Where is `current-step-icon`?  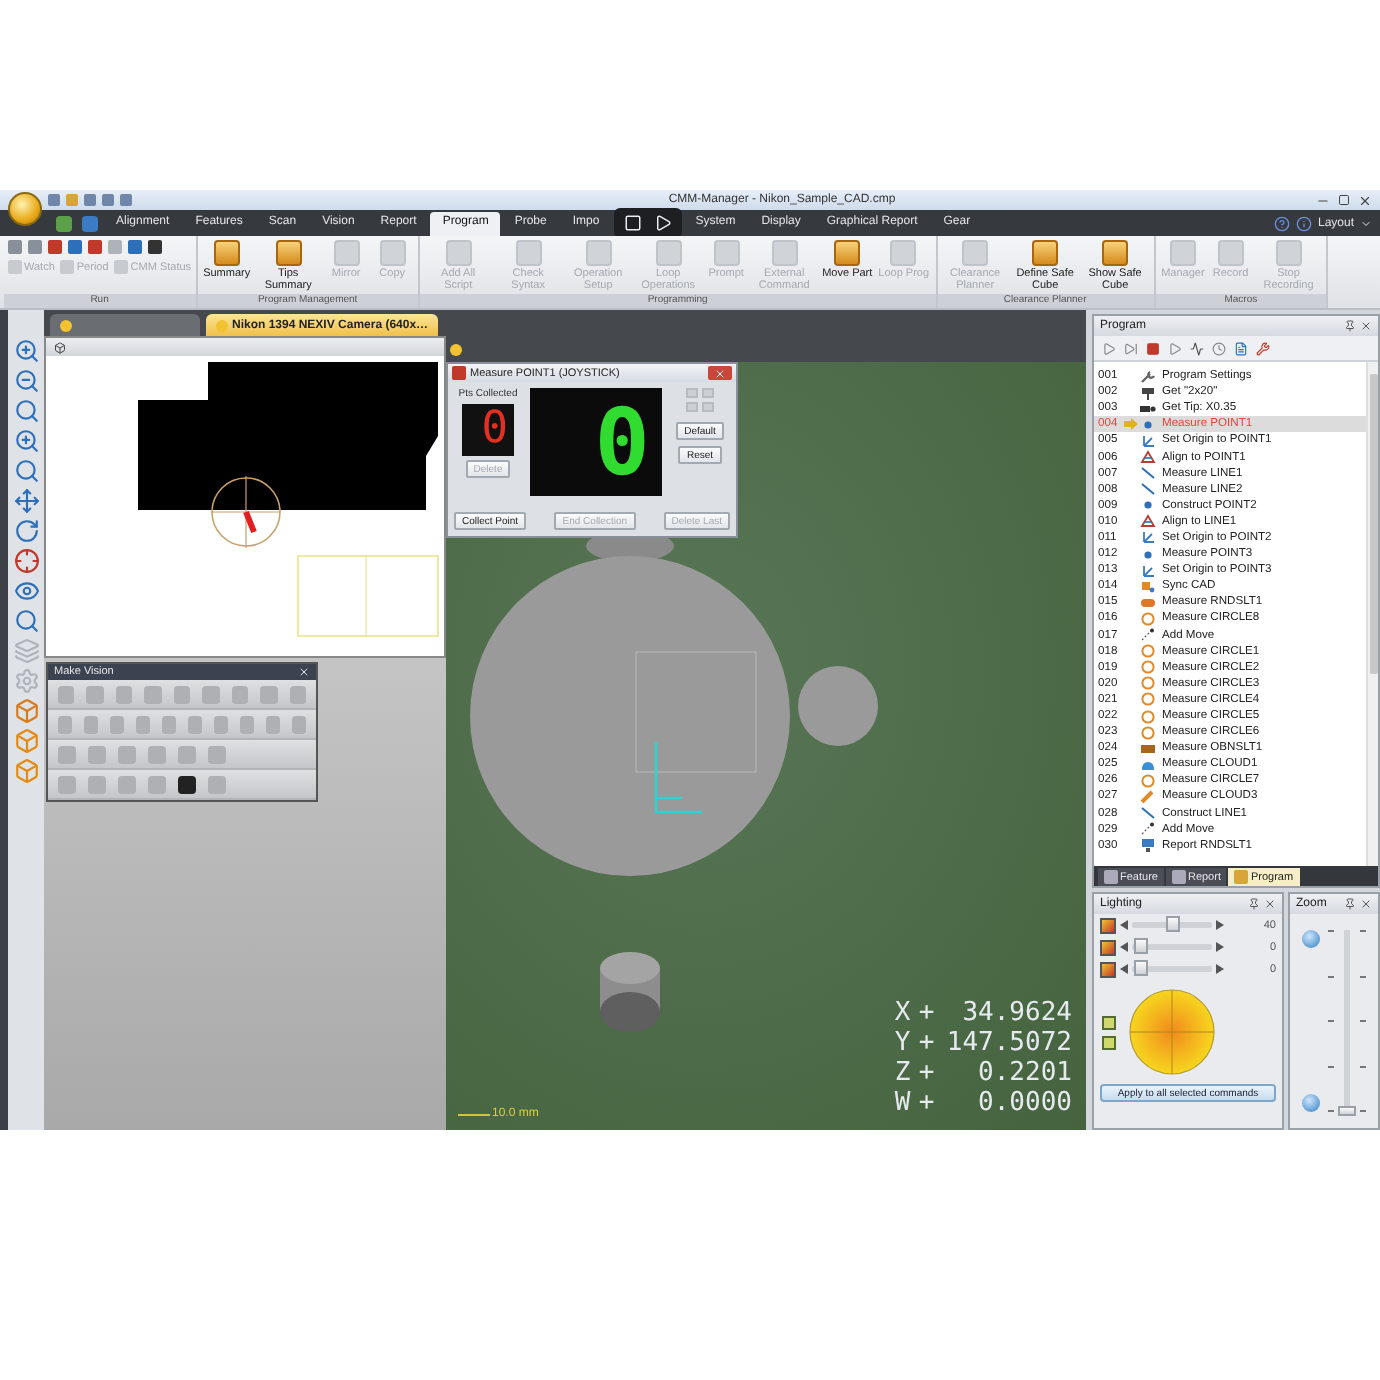
current-step-icon is located at coordinates (1131, 424).